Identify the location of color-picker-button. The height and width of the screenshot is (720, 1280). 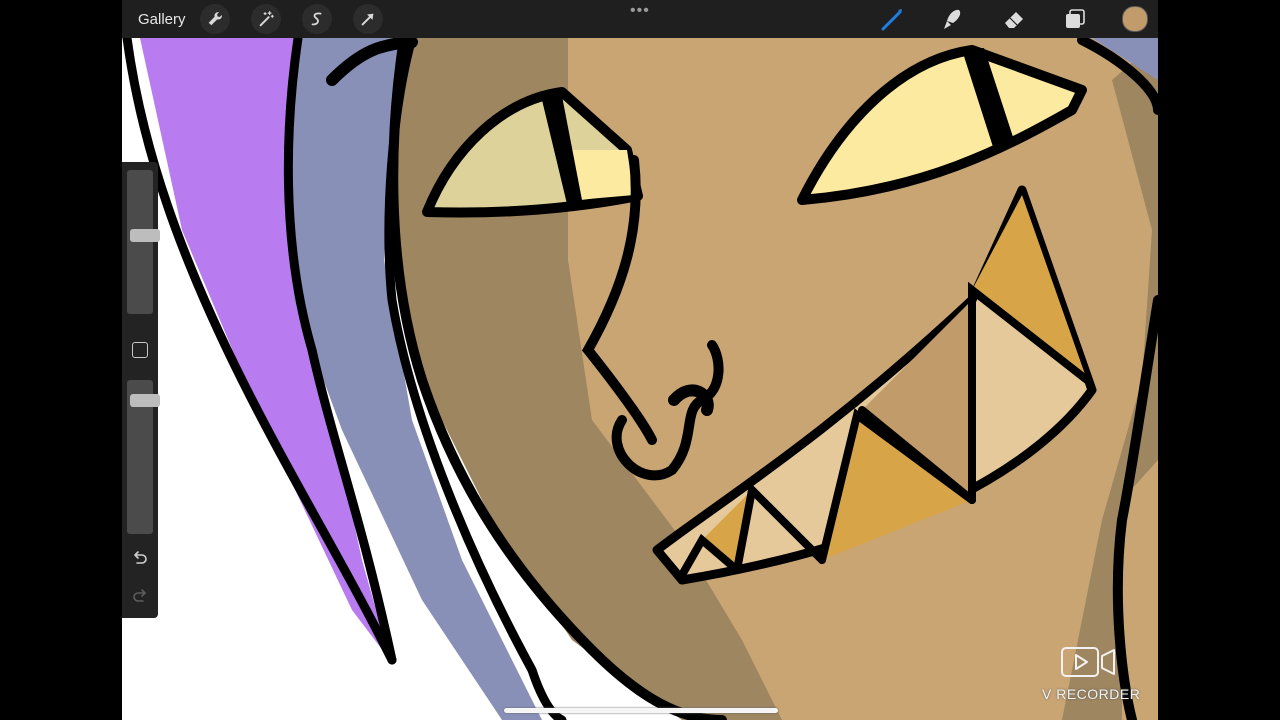
(1135, 19).